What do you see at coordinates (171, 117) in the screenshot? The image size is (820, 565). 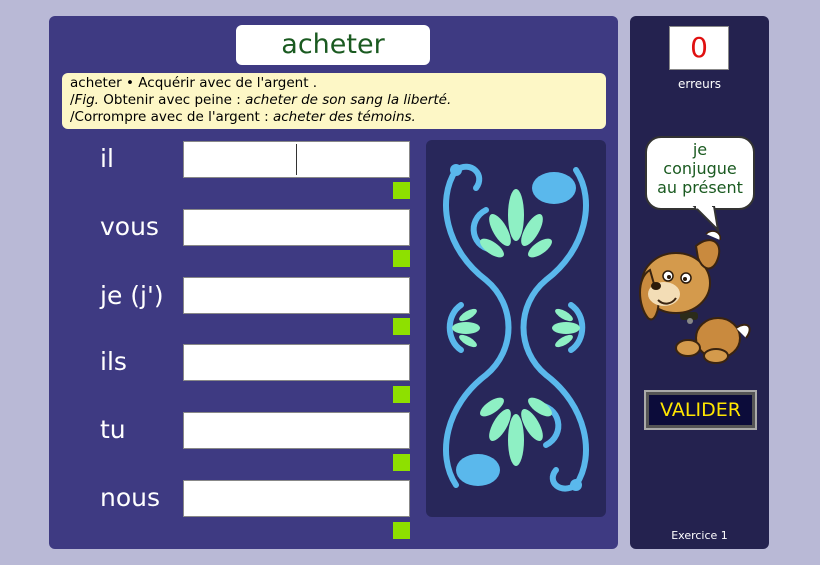 I see `definition-meaning-3: /Corrompre avec de l'argent :` at bounding box center [171, 117].